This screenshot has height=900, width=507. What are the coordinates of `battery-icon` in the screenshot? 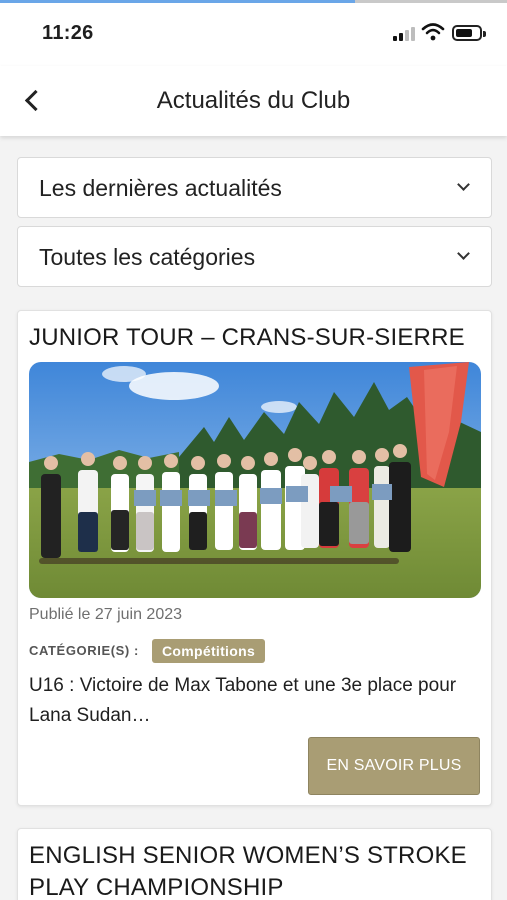 It's located at (469, 33).